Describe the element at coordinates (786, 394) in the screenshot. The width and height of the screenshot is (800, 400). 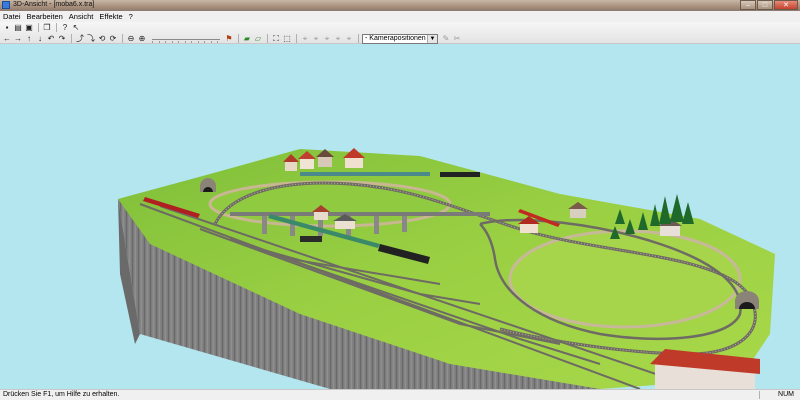
I see `num-lock-indicator: NUM` at that location.